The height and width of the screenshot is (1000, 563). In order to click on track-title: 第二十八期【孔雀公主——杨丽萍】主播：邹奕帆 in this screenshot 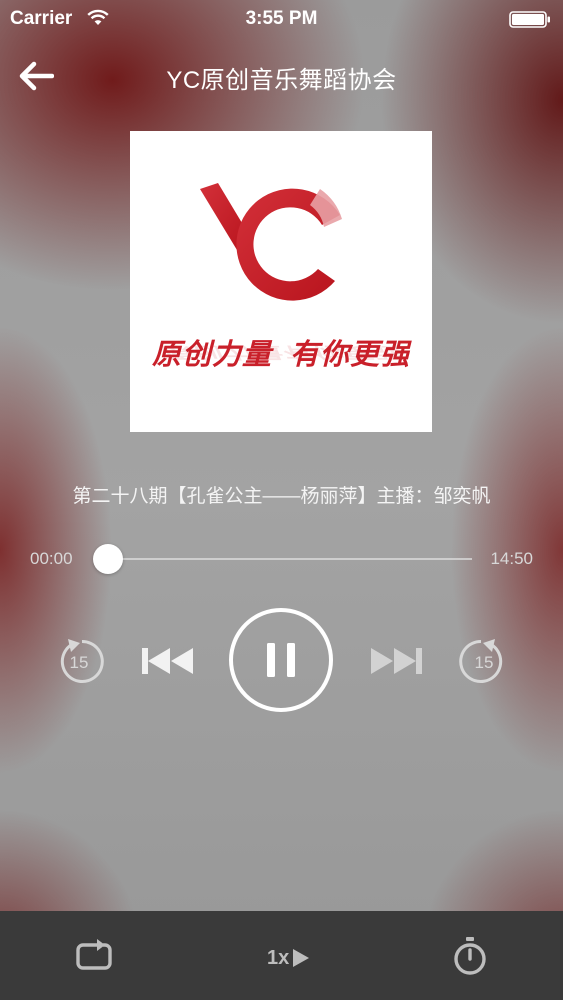, I will do `click(281, 496)`.